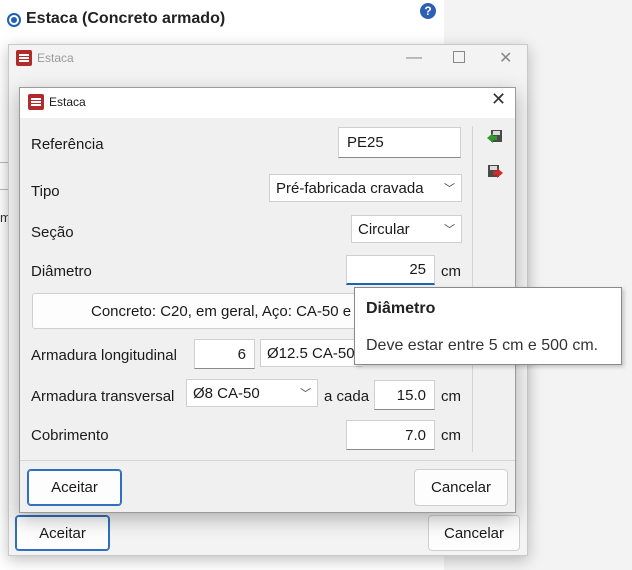  What do you see at coordinates (126, 18) in the screenshot?
I see `estaca-option-label: Estaca (Concreto armado)` at bounding box center [126, 18].